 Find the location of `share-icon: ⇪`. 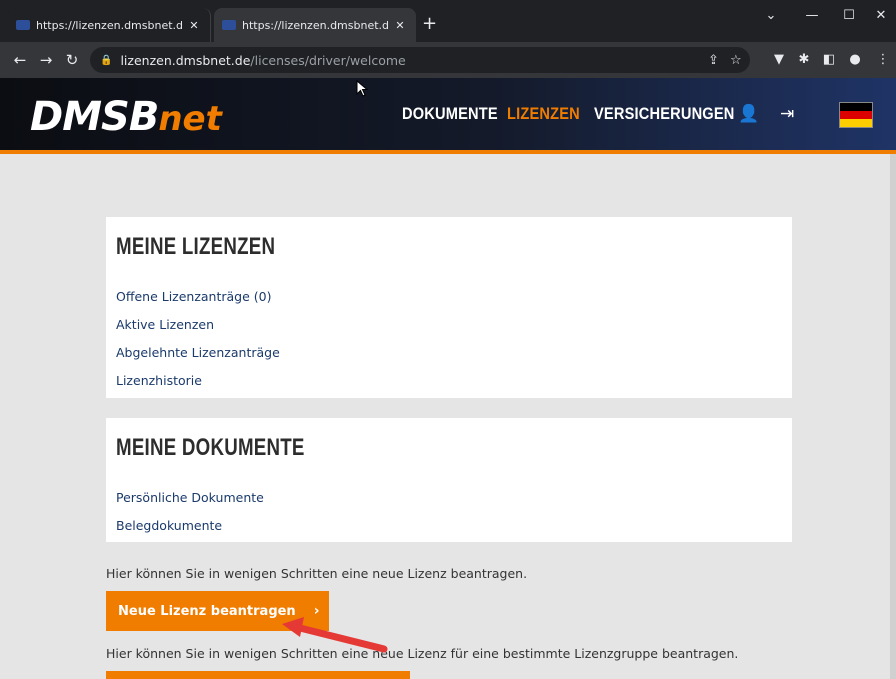

share-icon: ⇪ is located at coordinates (713, 60).